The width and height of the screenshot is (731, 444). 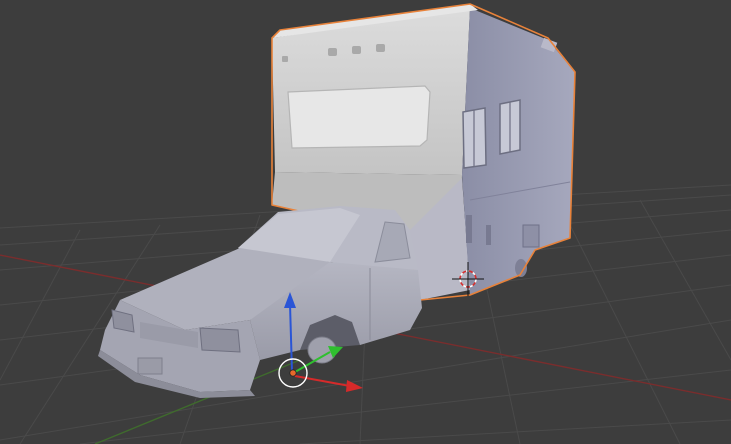 I want to click on object-origin-icon, so click(x=293, y=373).